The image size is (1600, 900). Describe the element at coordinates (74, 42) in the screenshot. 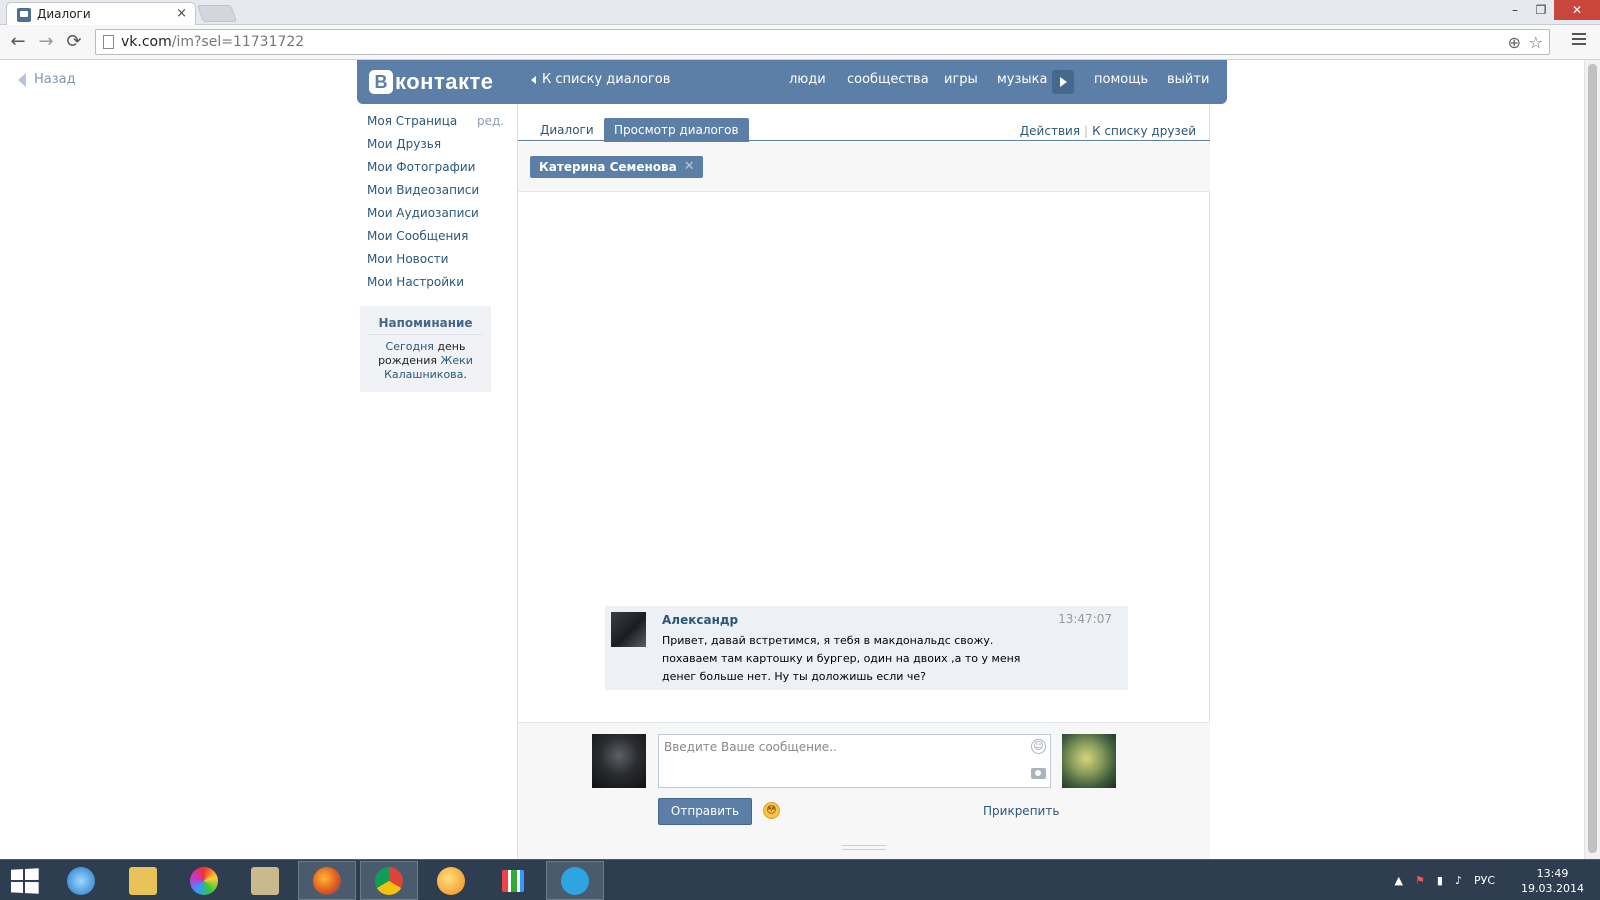

I see `reload-icon: ⟳` at that location.